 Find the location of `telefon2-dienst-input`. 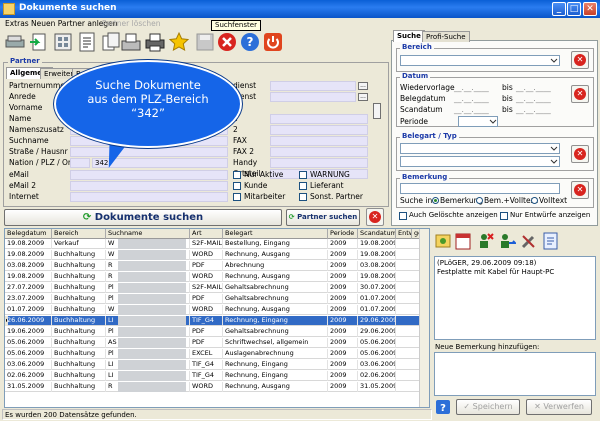

telefon2-dienst-input is located at coordinates (313, 97).